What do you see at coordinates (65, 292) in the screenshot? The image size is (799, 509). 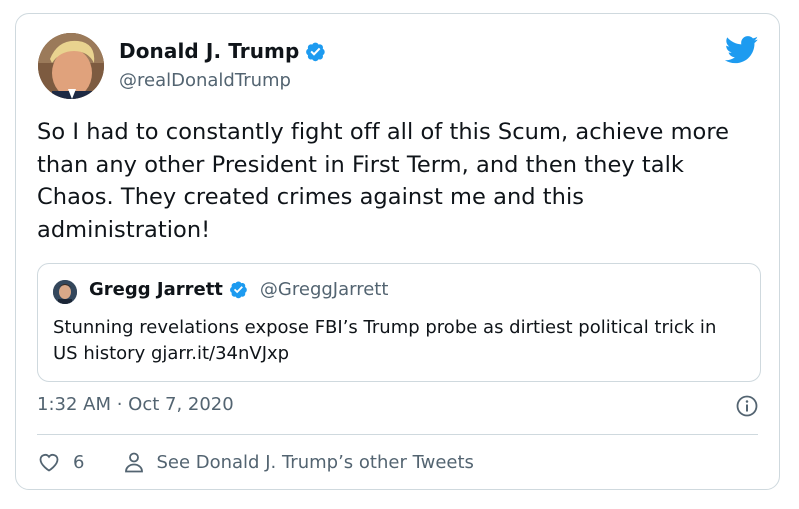 I see `quoted-author-avatar` at bounding box center [65, 292].